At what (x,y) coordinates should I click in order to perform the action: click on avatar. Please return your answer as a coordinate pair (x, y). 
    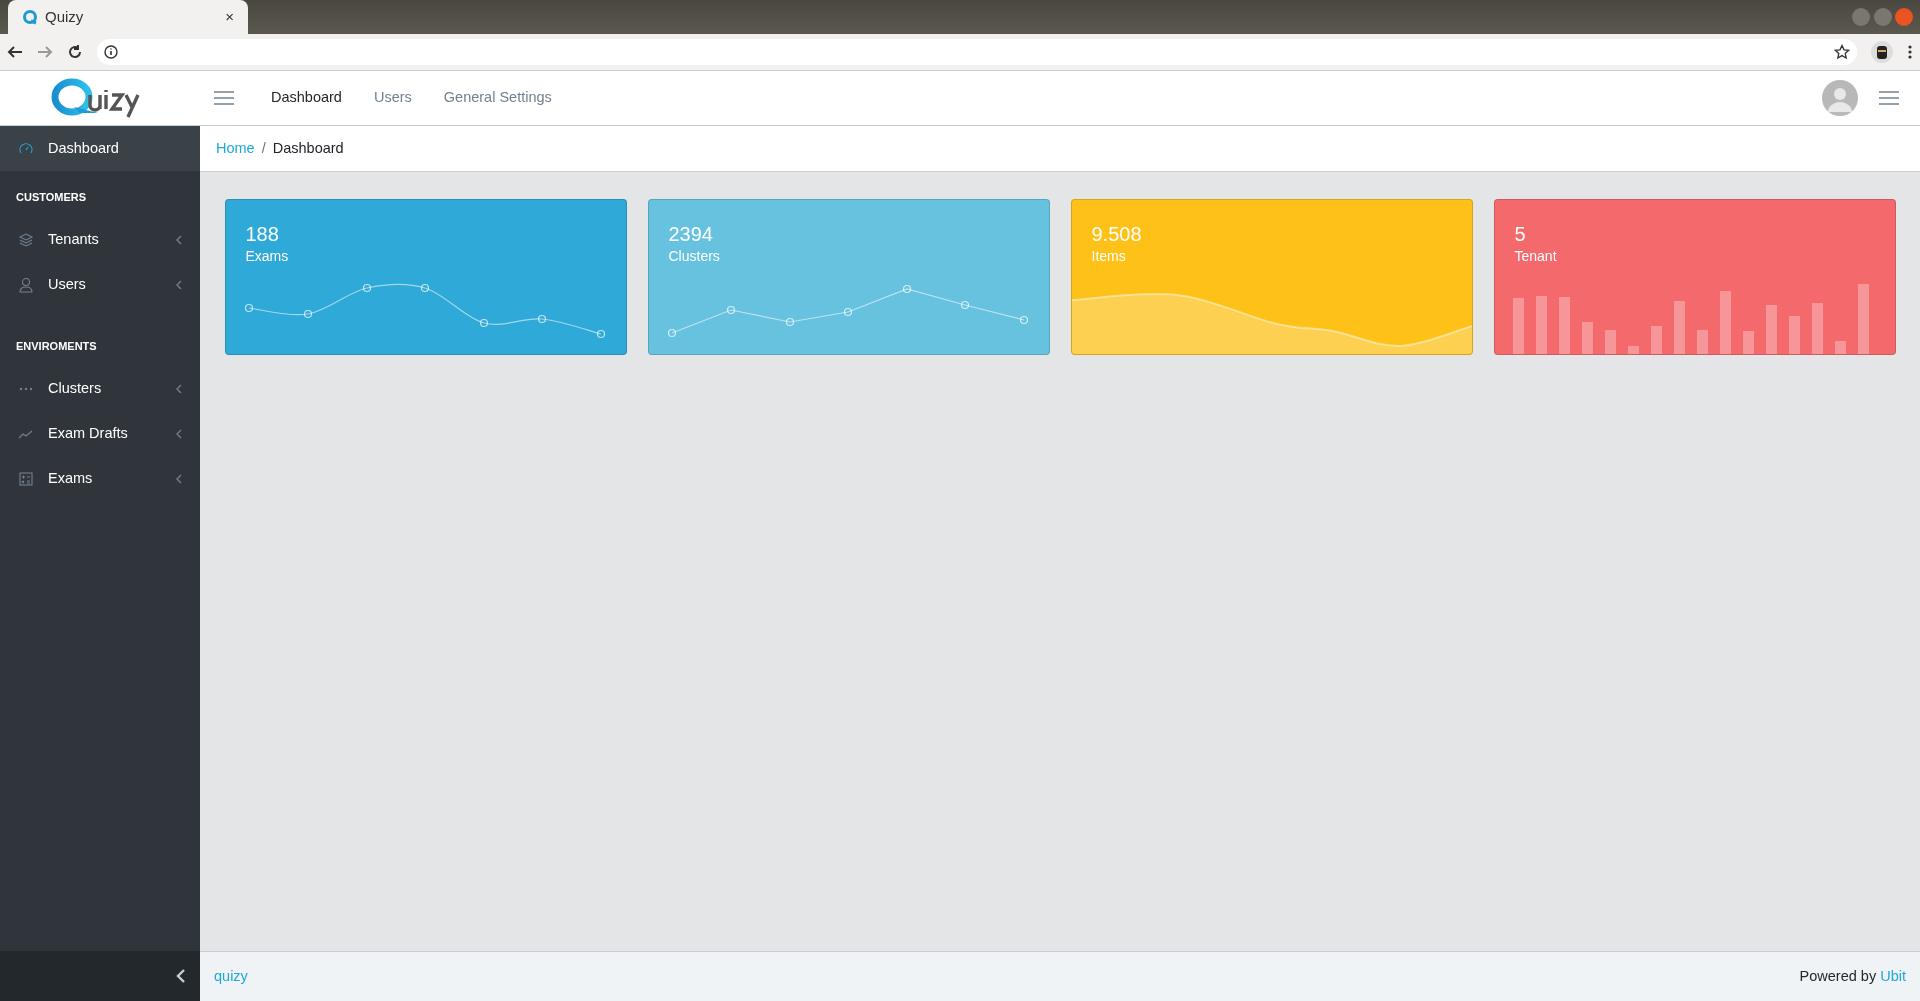
    Looking at the image, I should click on (1840, 98).